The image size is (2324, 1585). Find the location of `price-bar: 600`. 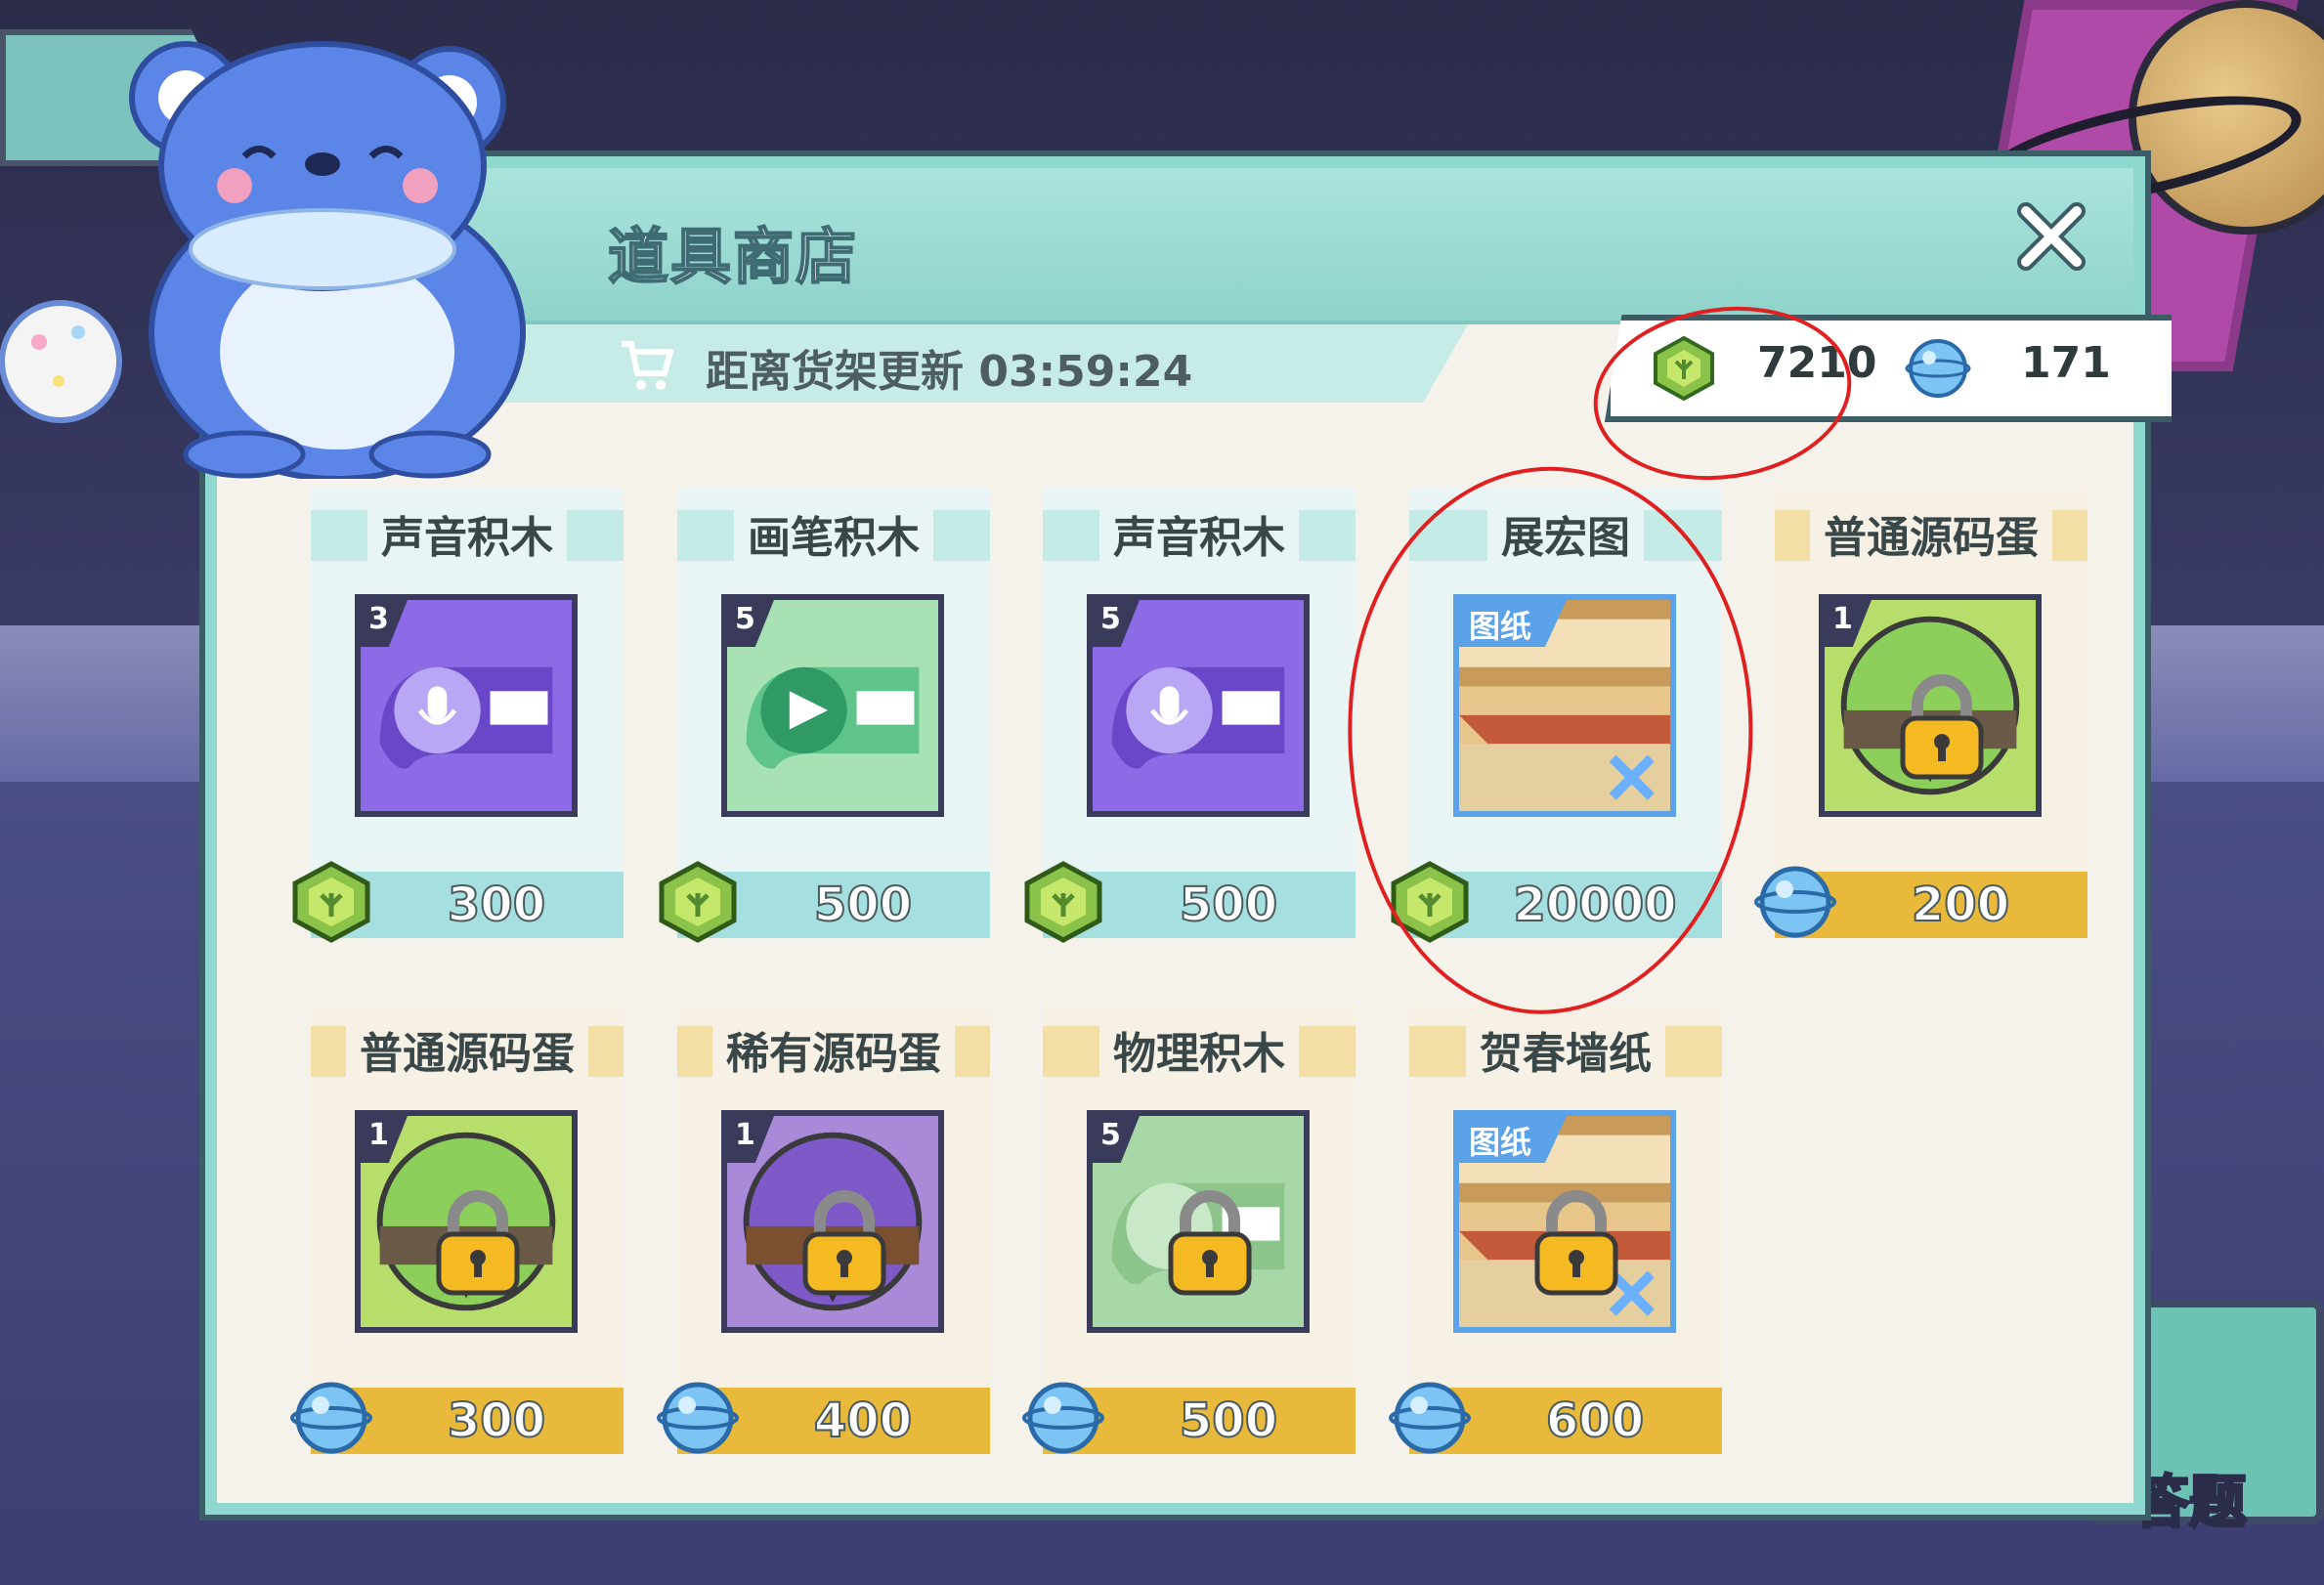

price-bar: 600 is located at coordinates (1555, 1418).